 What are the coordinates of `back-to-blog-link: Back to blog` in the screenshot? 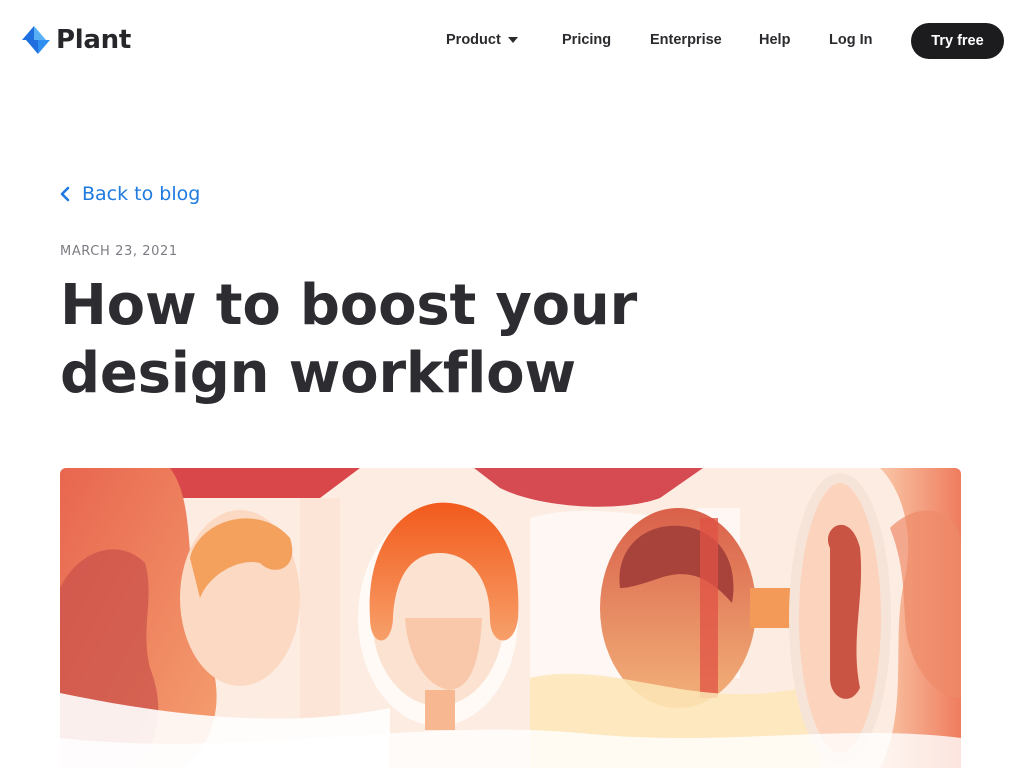 It's located at (130, 194).